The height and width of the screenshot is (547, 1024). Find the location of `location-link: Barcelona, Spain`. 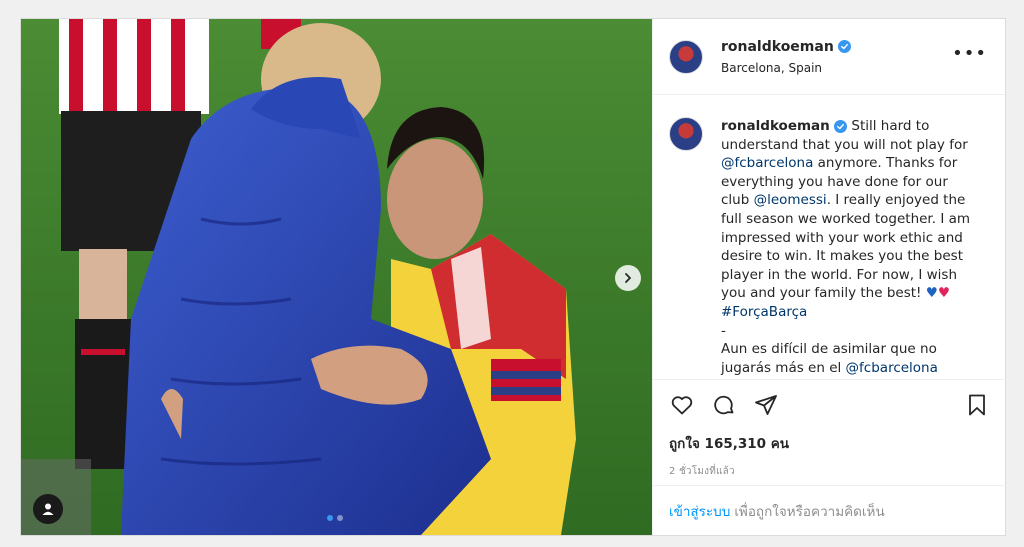

location-link: Barcelona, Spain is located at coordinates (786, 68).